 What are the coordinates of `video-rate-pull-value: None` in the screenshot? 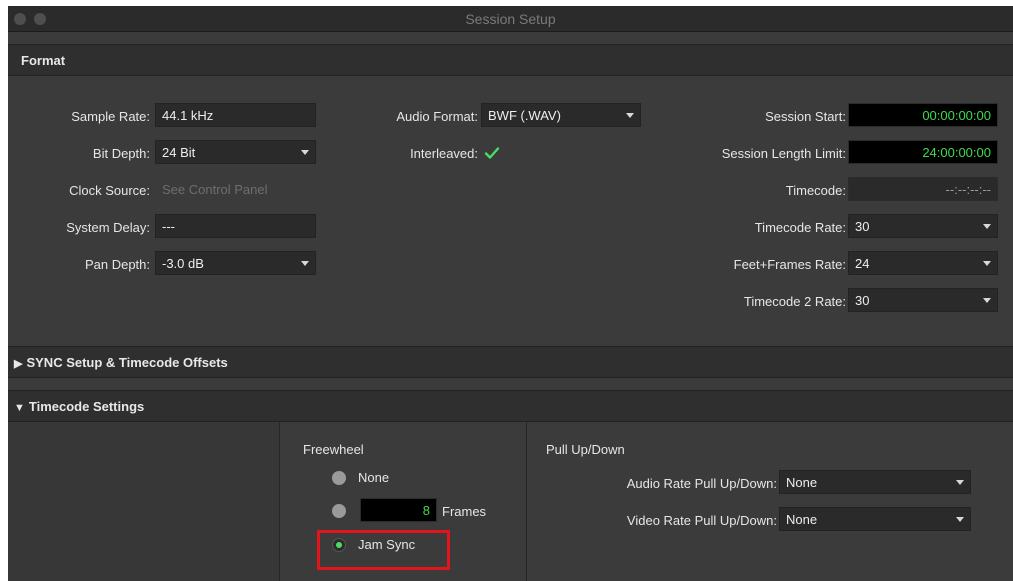 It's located at (802, 519).